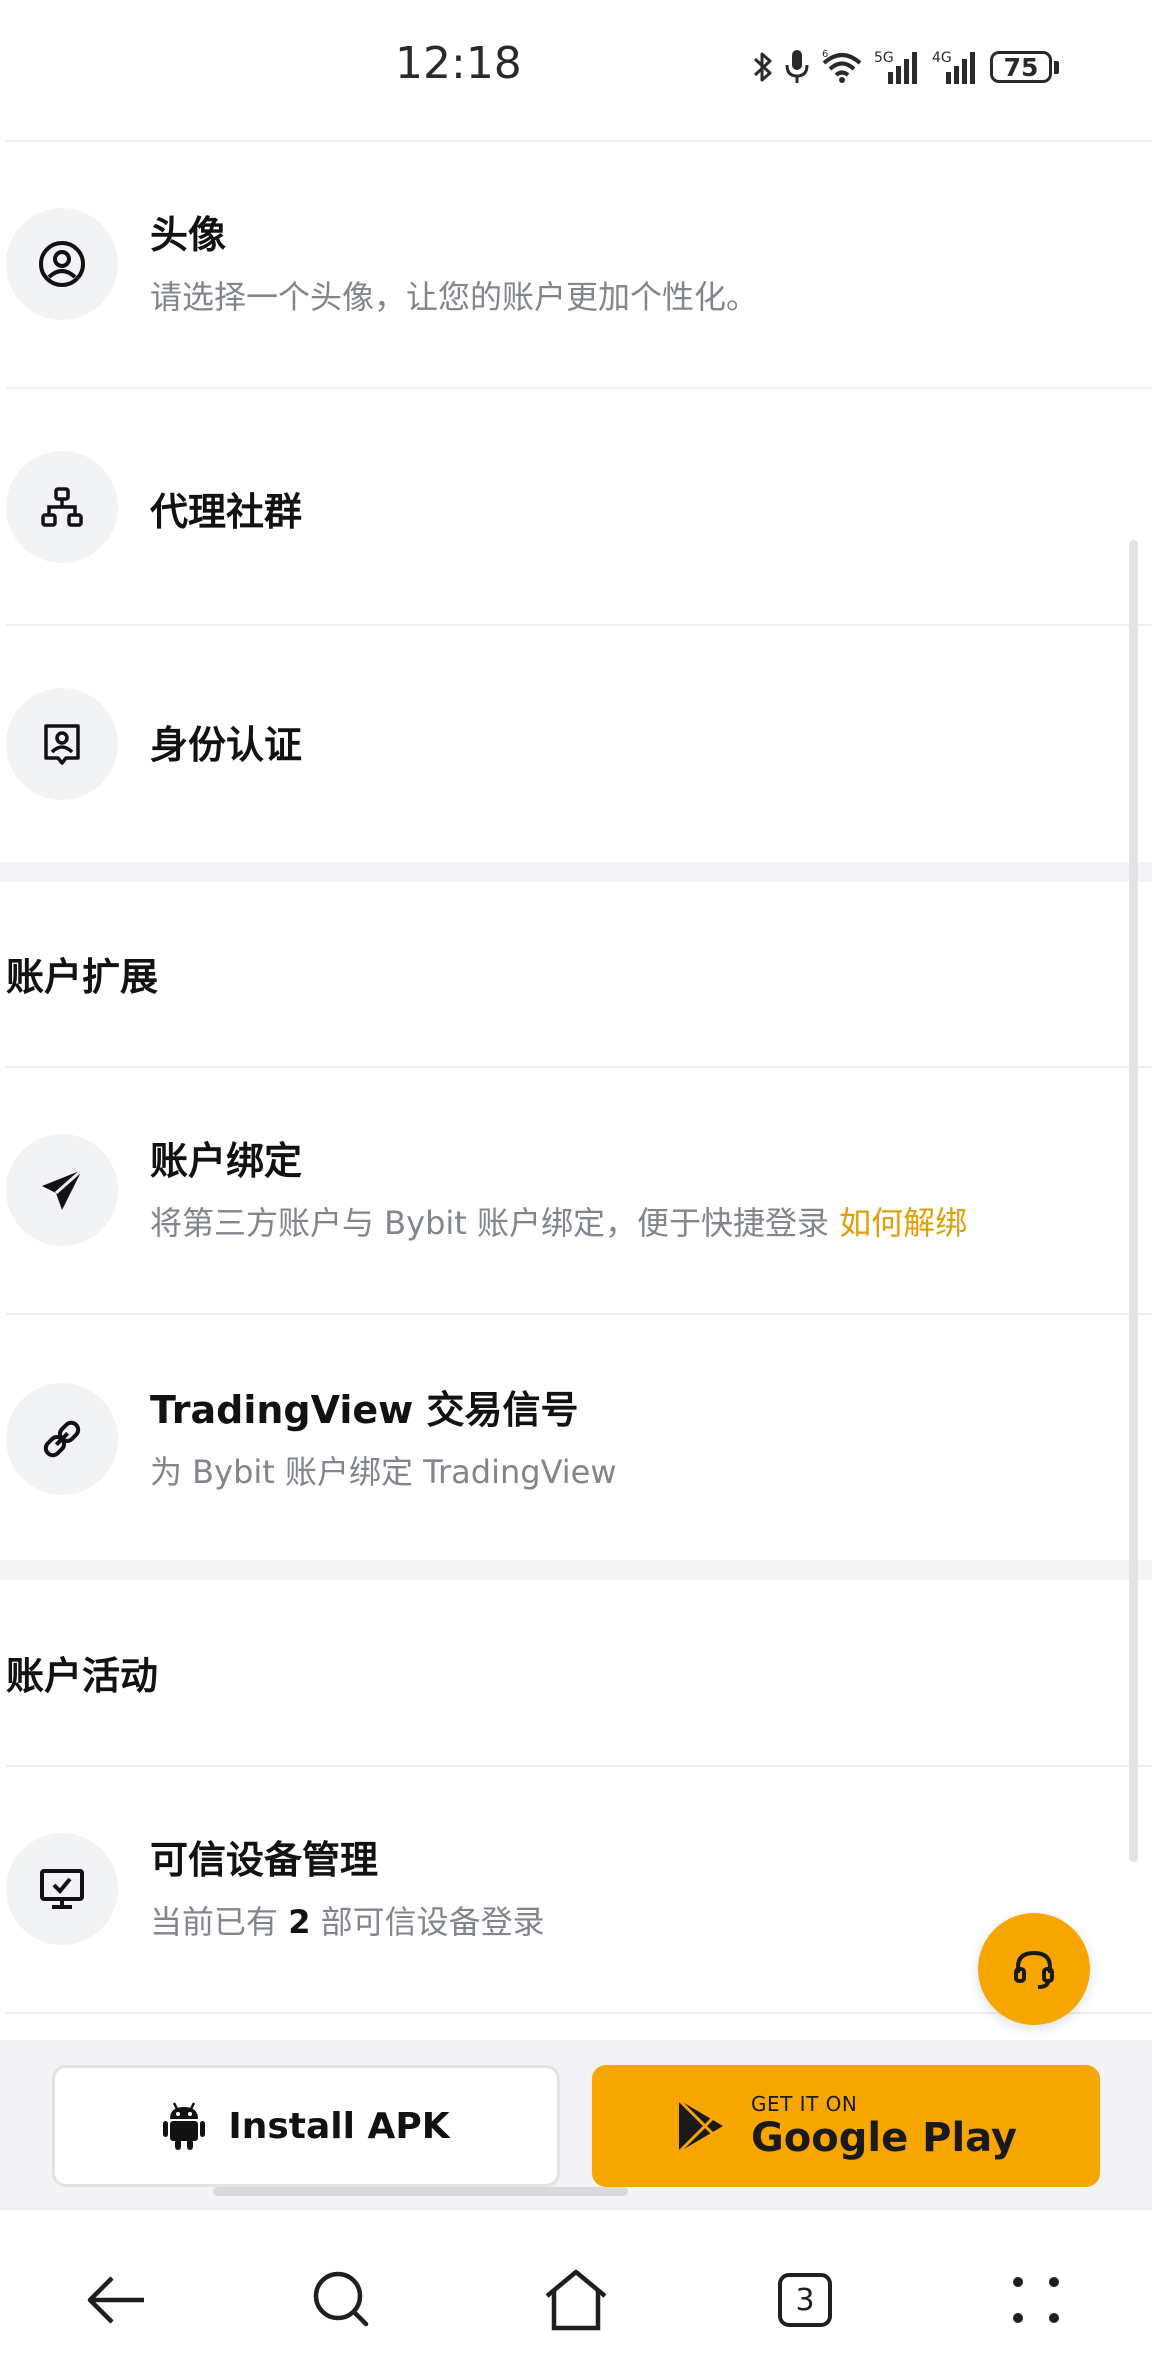 Image resolution: width=1152 pixels, height=2376 pixels. What do you see at coordinates (82, 1676) in the screenshot?
I see `section-title-activity: 账户活动` at bounding box center [82, 1676].